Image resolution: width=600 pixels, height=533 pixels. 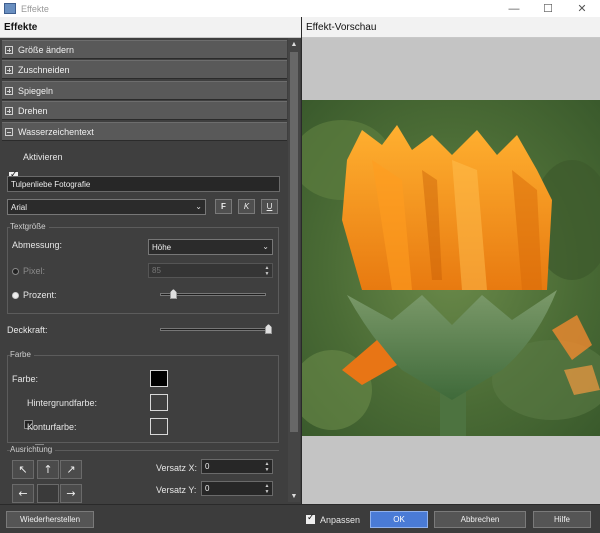 What do you see at coordinates (480, 519) in the screenshot?
I see `cancel-button: Abbrechen` at bounding box center [480, 519].